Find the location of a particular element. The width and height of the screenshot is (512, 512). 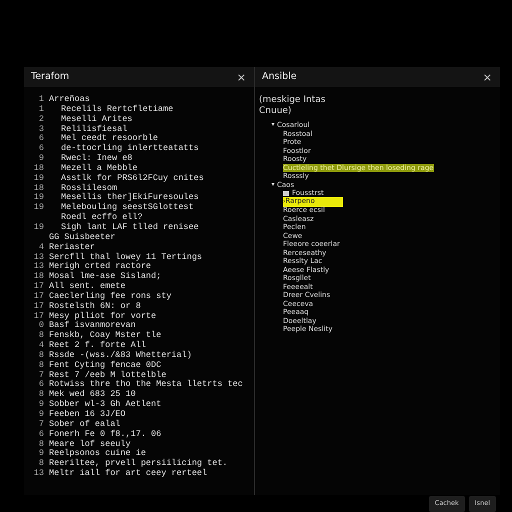

code-line: Mesy plliot for vorte is located at coordinates (102, 316).